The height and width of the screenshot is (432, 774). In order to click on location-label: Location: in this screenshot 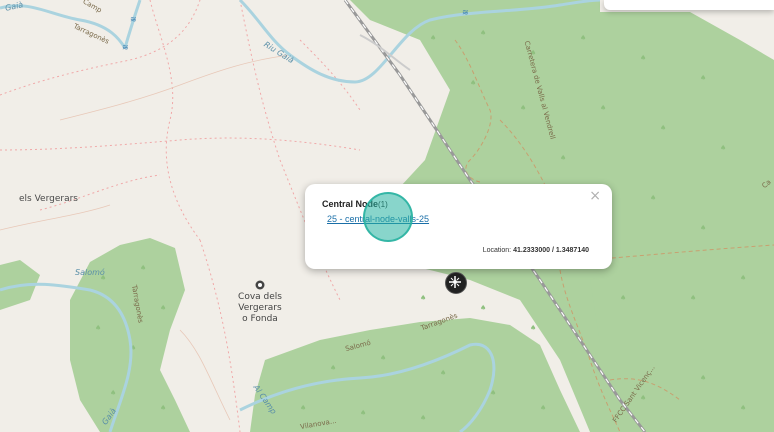, I will do `click(497, 250)`.